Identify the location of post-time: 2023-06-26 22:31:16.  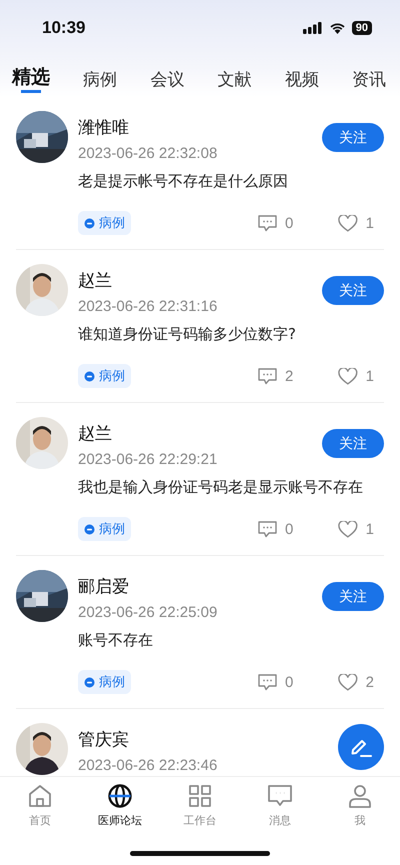
(148, 306).